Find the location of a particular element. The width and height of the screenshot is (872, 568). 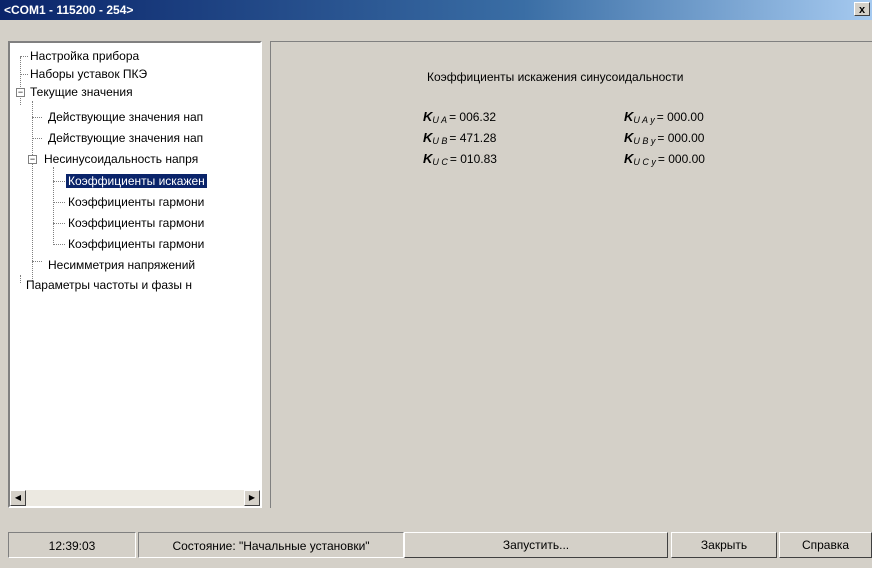

tree-item-harmonic-coefficients-2: Коэффициенты гармони is located at coordinates (136, 223).